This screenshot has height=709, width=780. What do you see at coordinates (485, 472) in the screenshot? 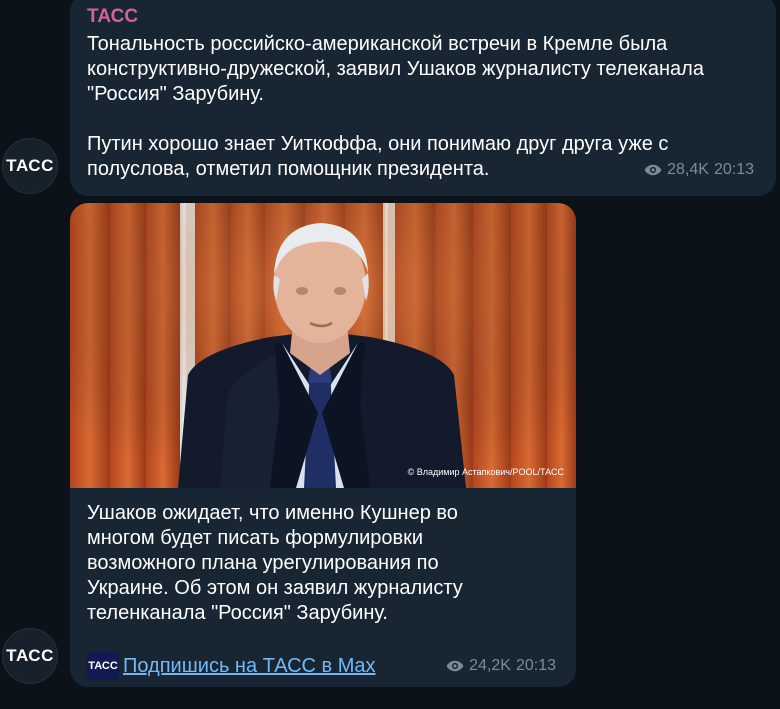
I see `photo-credit: © Владимир Астапкович/POOL/ТАСС` at bounding box center [485, 472].